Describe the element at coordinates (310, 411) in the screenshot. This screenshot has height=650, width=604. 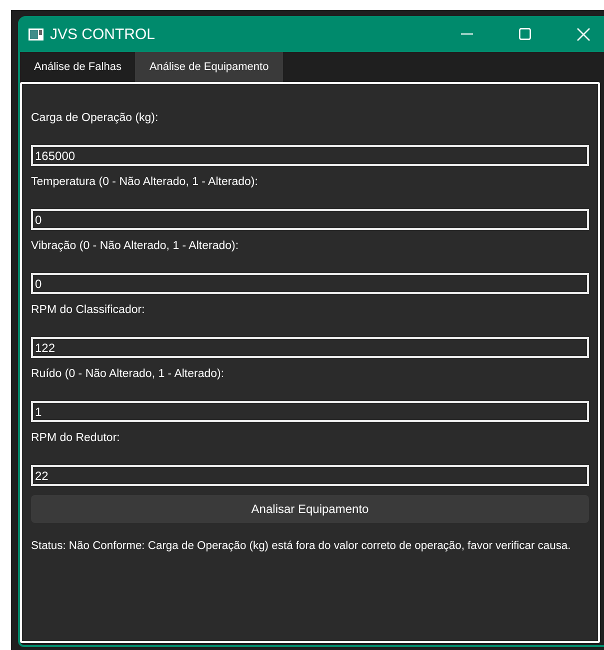
I see `input-field: 1` at that location.